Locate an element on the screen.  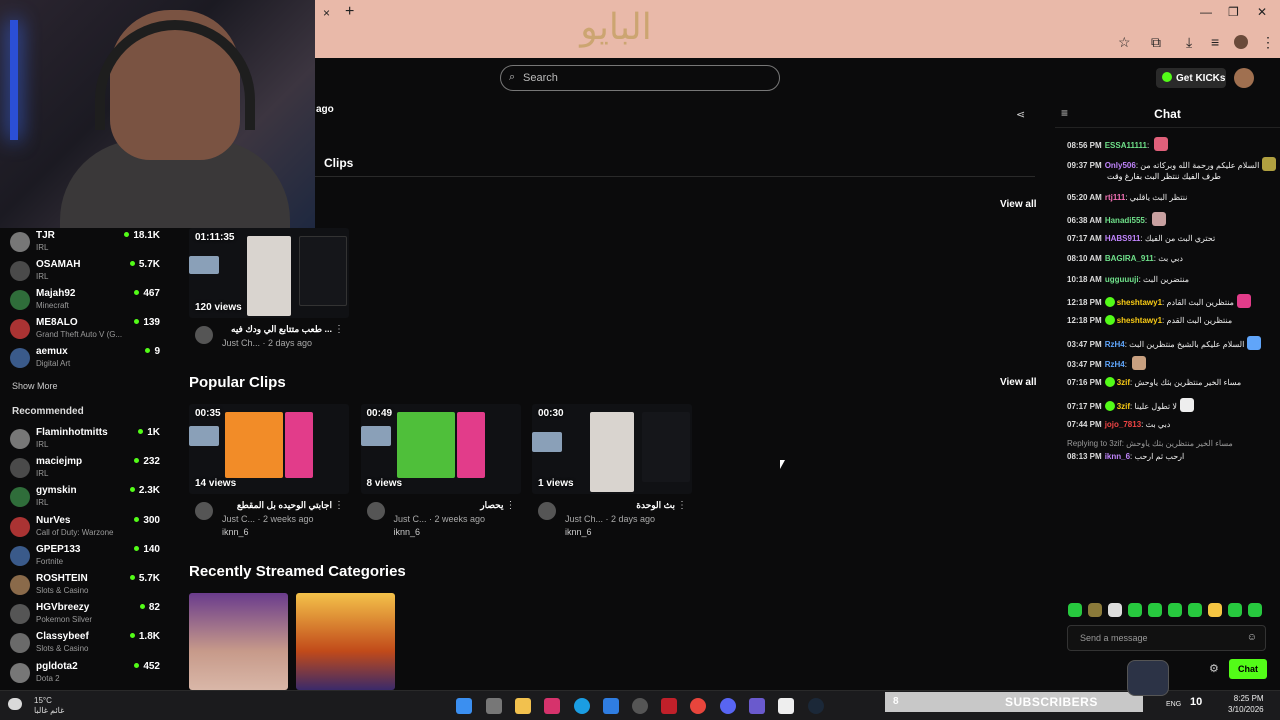
clip-title: اجابتي الوحيده بل المقطع is located at coordinates (277, 505).